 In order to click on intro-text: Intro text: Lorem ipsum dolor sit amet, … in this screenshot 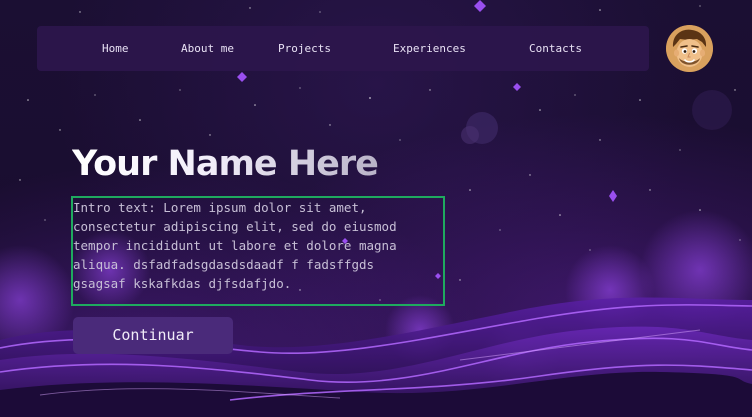, I will do `click(235, 245)`.